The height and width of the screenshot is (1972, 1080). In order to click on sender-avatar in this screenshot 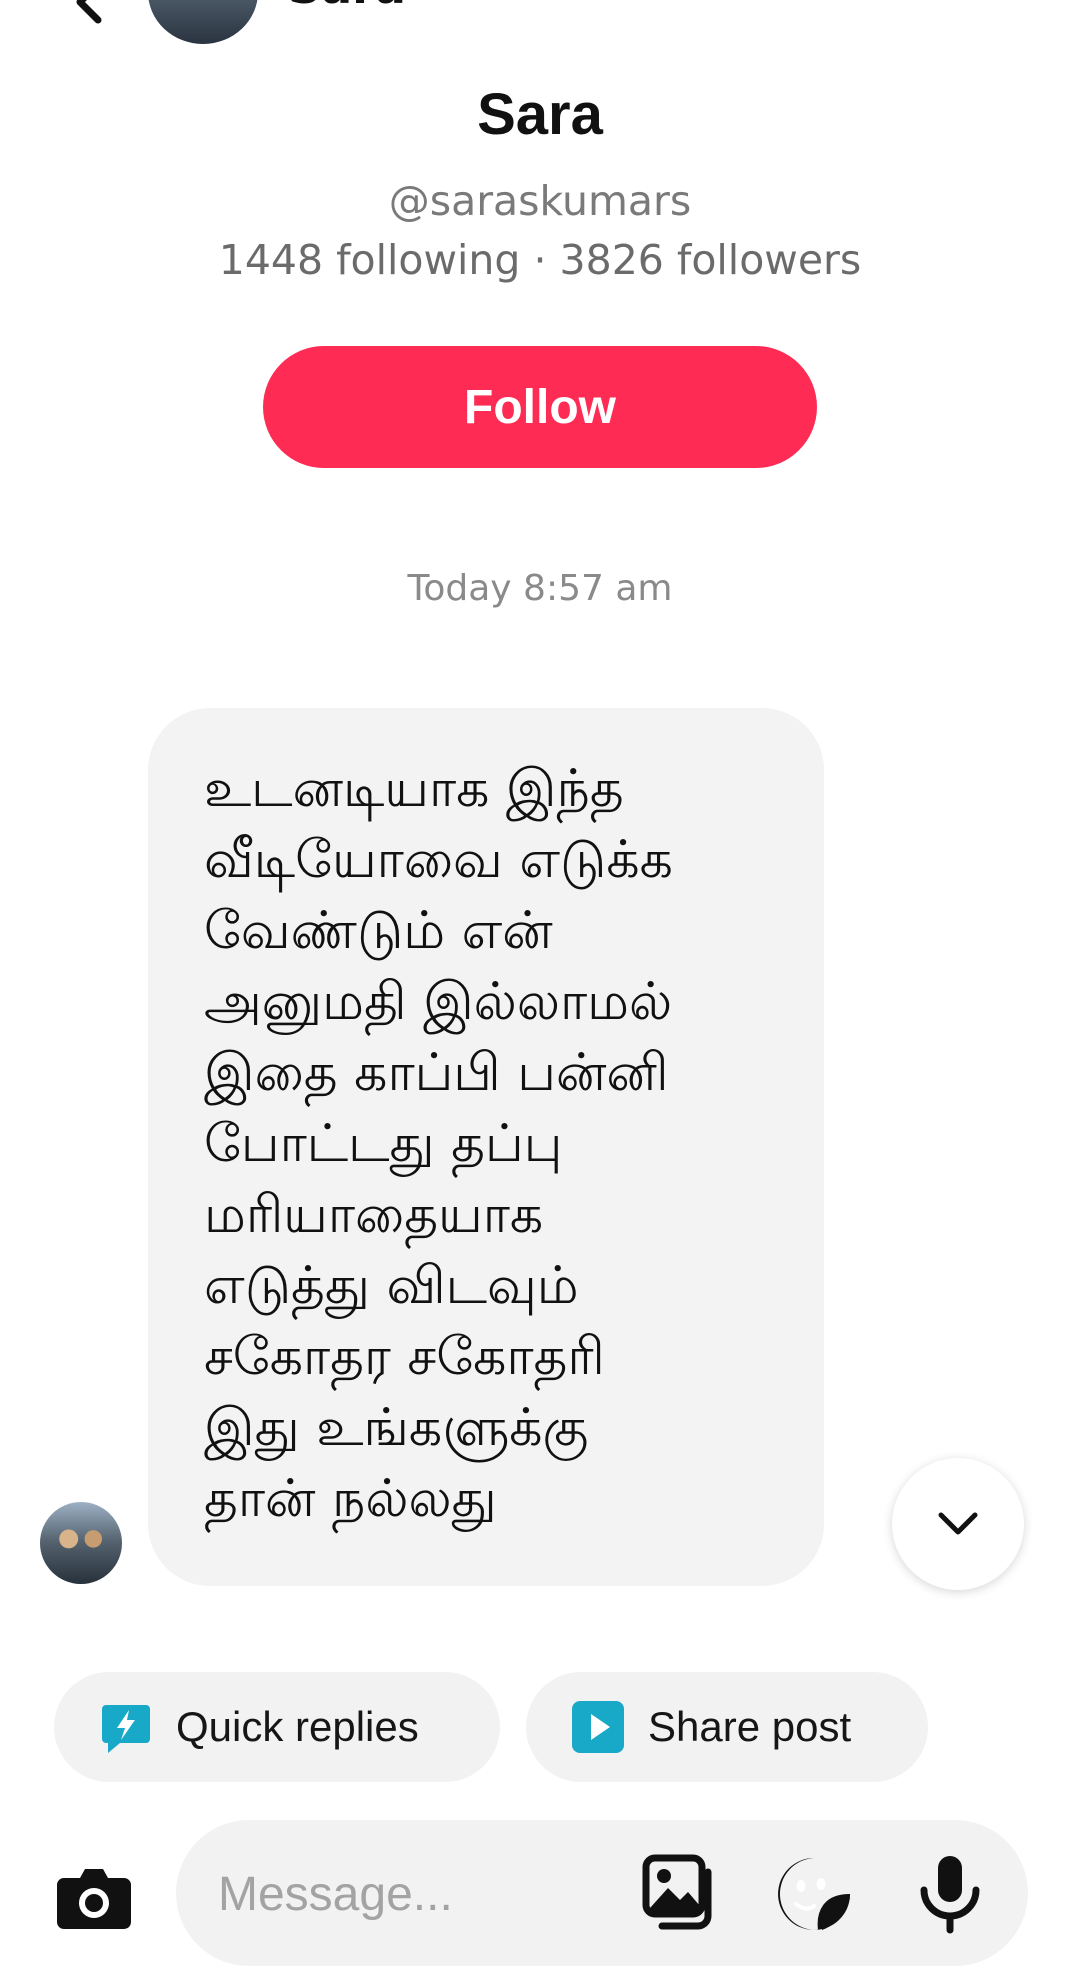, I will do `click(81, 1543)`.